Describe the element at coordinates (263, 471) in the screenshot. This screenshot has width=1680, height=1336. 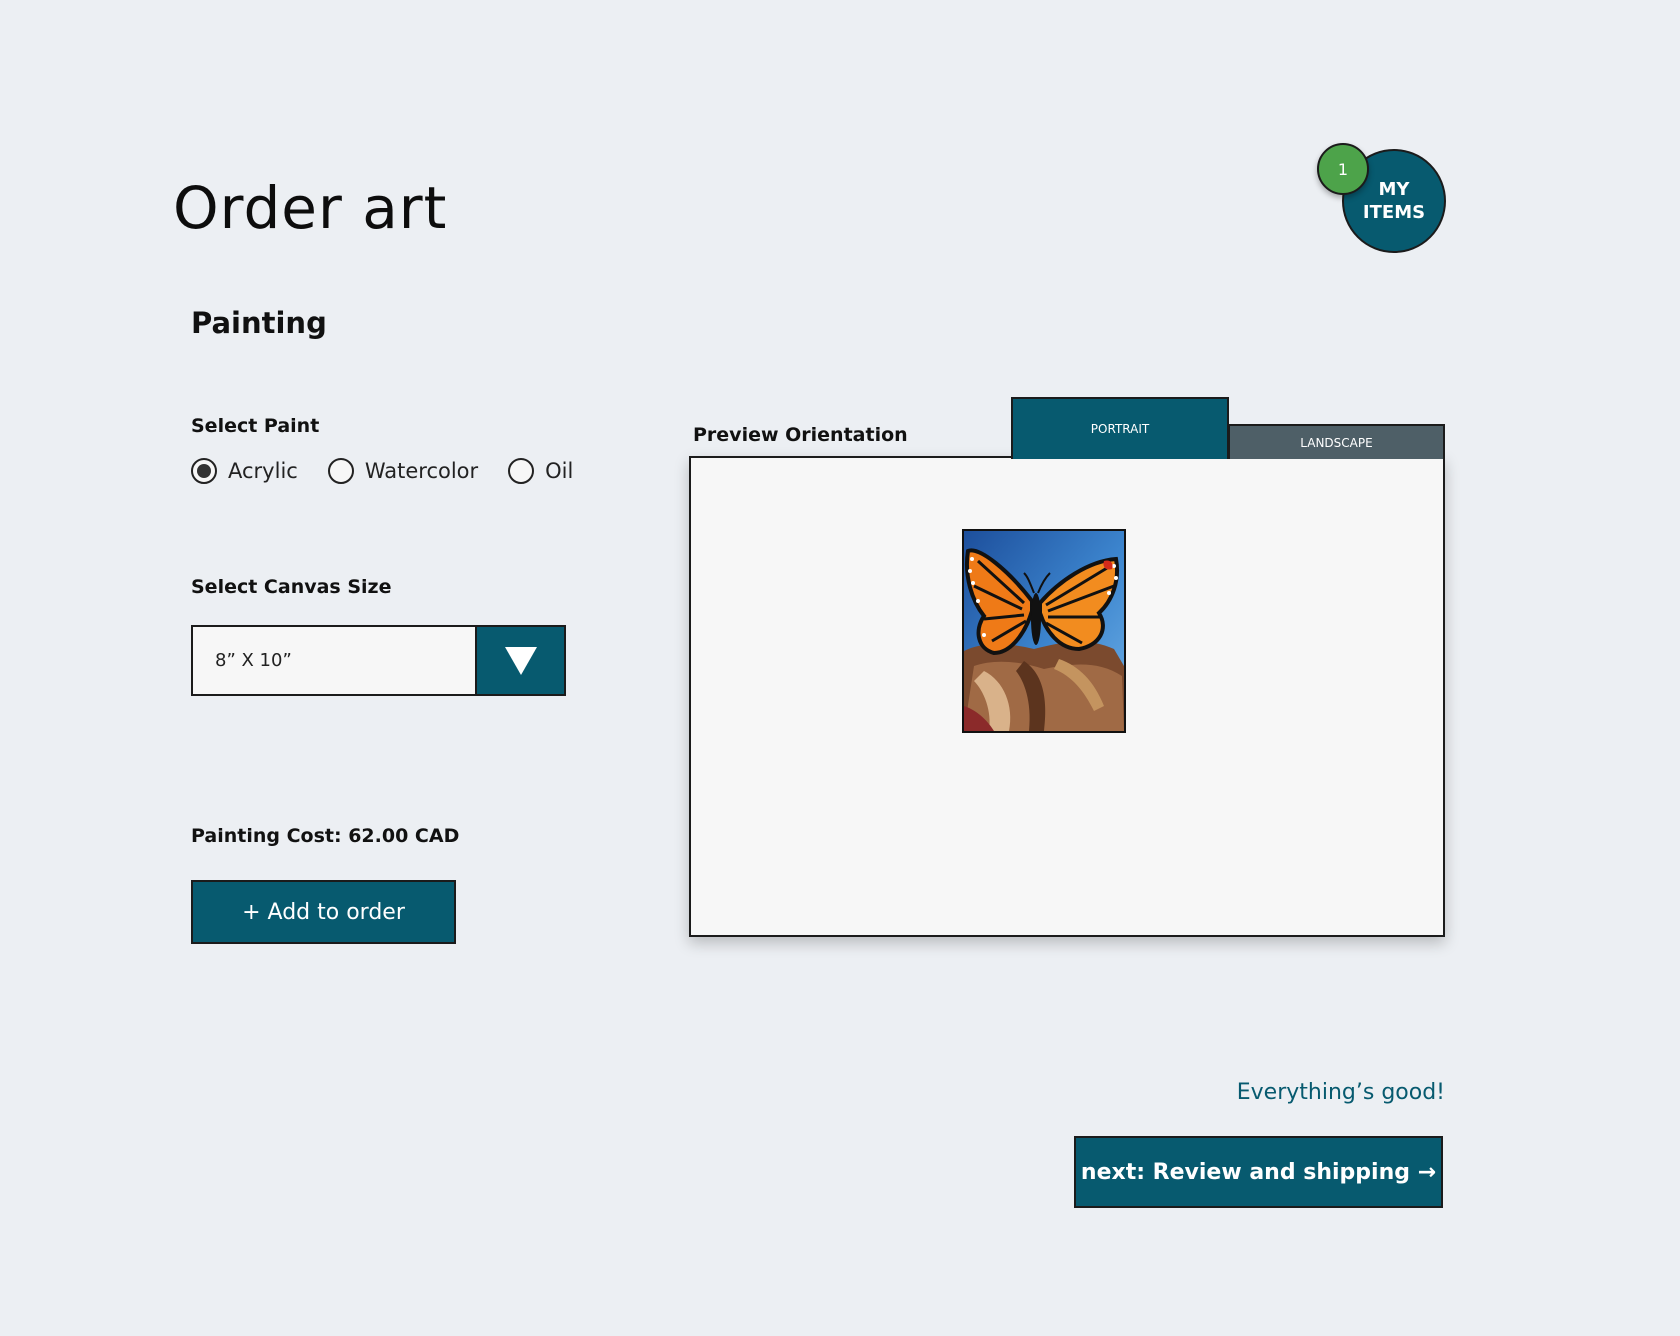
I see `paint-option-label: Acrylic` at that location.